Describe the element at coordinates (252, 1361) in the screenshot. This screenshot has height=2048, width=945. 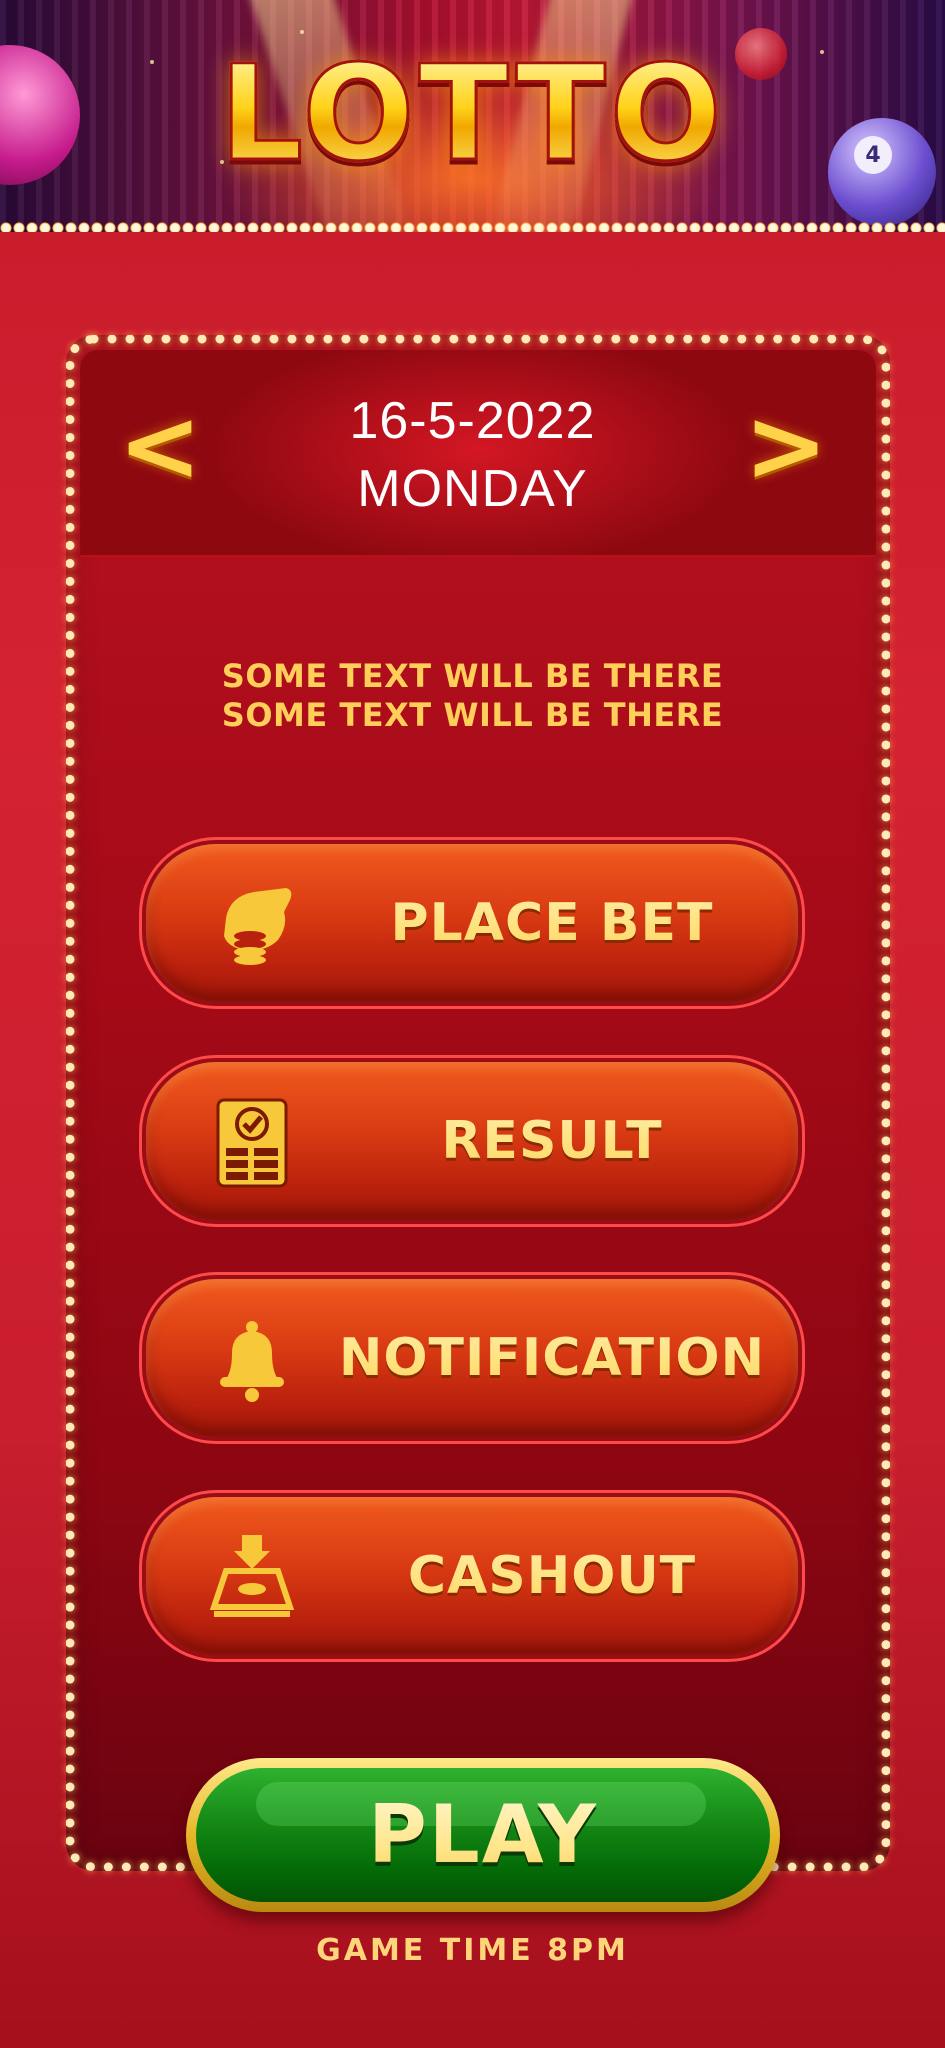
I see `bell-icon` at that location.